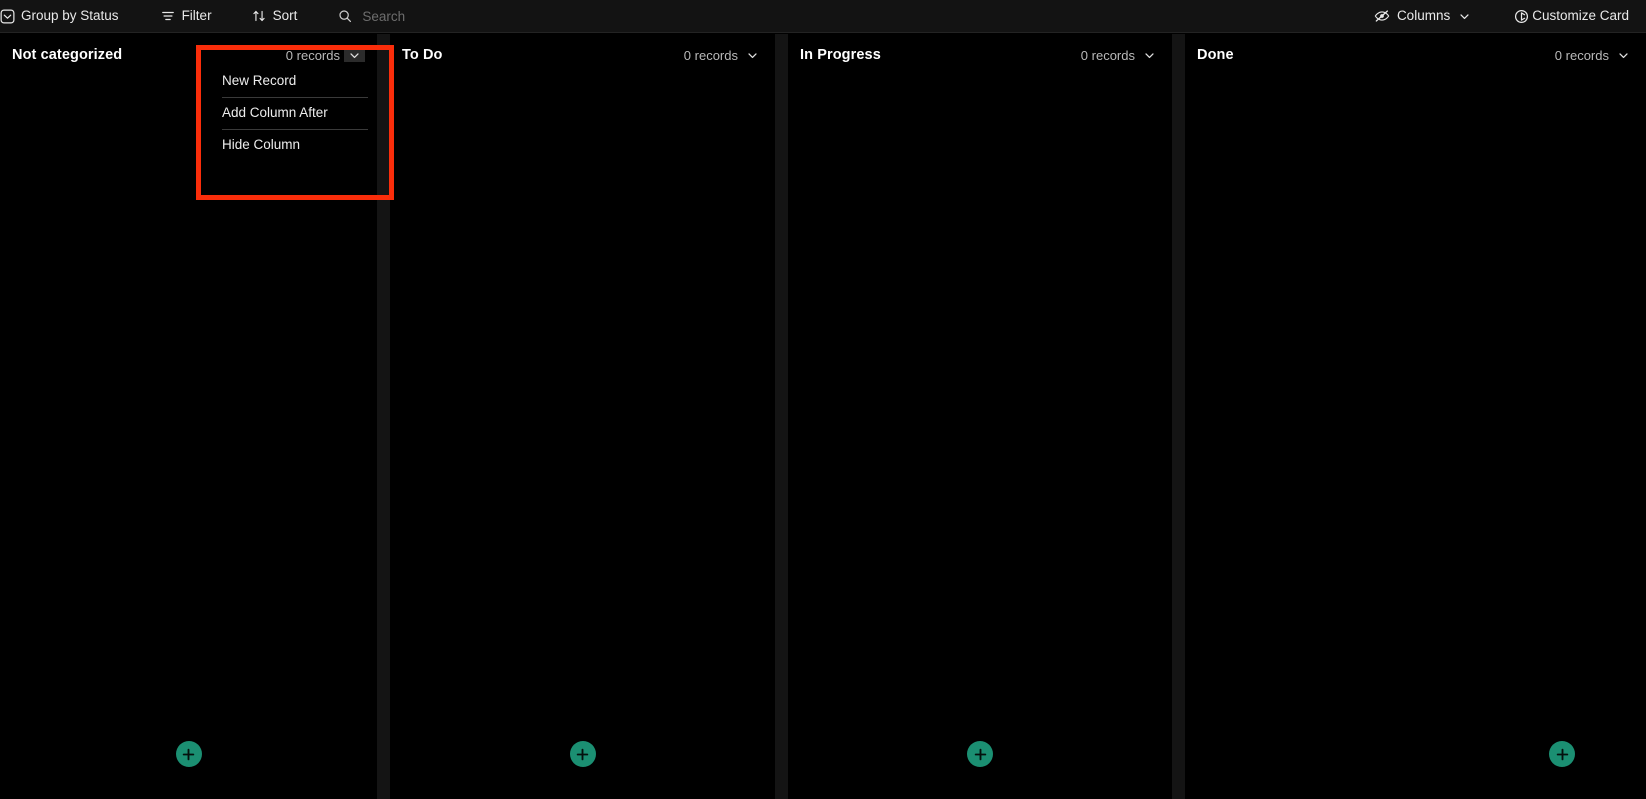  I want to click on columns-button: Columns, so click(1422, 16).